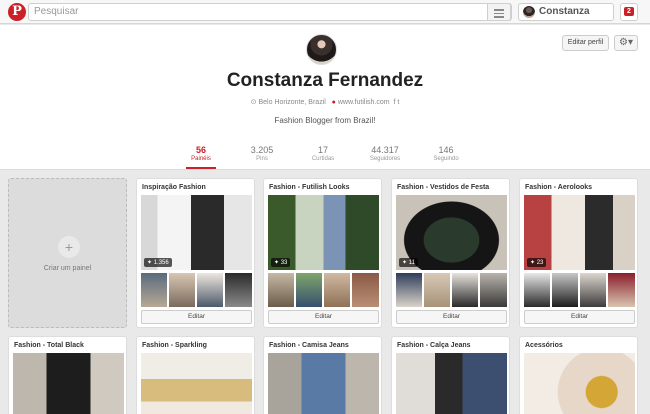  I want to click on stat-number: 44.317, so click(385, 150).